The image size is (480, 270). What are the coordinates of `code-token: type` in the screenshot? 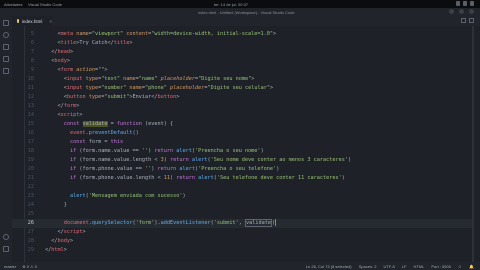 It's located at (95, 97).